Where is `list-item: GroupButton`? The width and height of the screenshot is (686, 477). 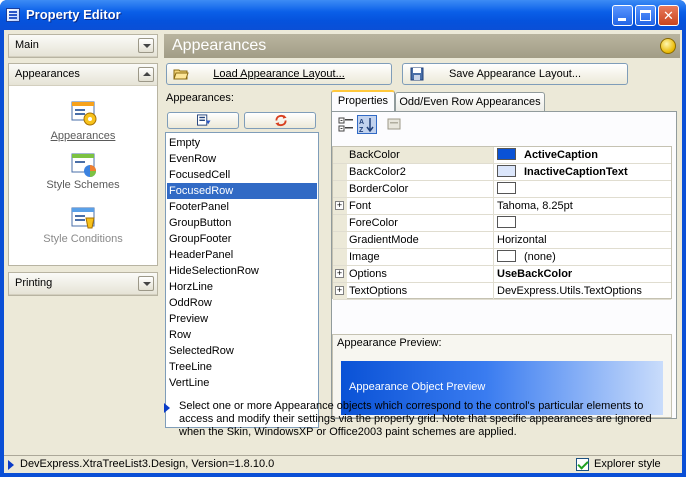
list-item: GroupButton is located at coordinates (242, 223).